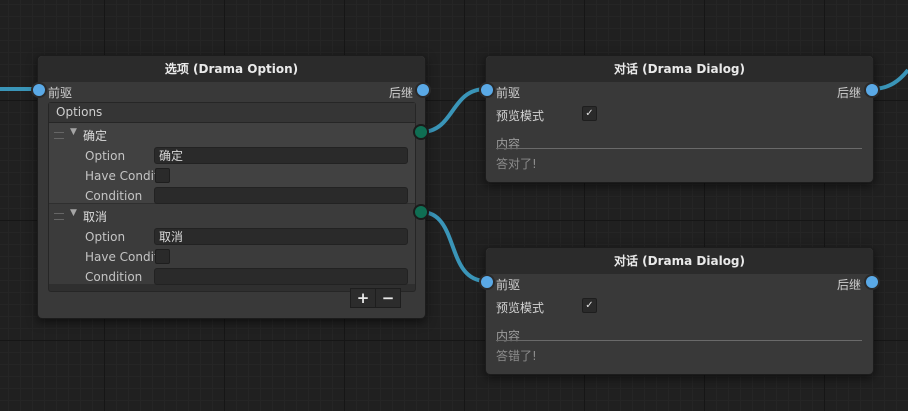 The height and width of the screenshot is (411, 908). I want to click on dialog-node-wrong: 对话 (Drama Dialog) 前驱 后继 预览模式 ✓ 内容 答错了!, so click(679, 311).